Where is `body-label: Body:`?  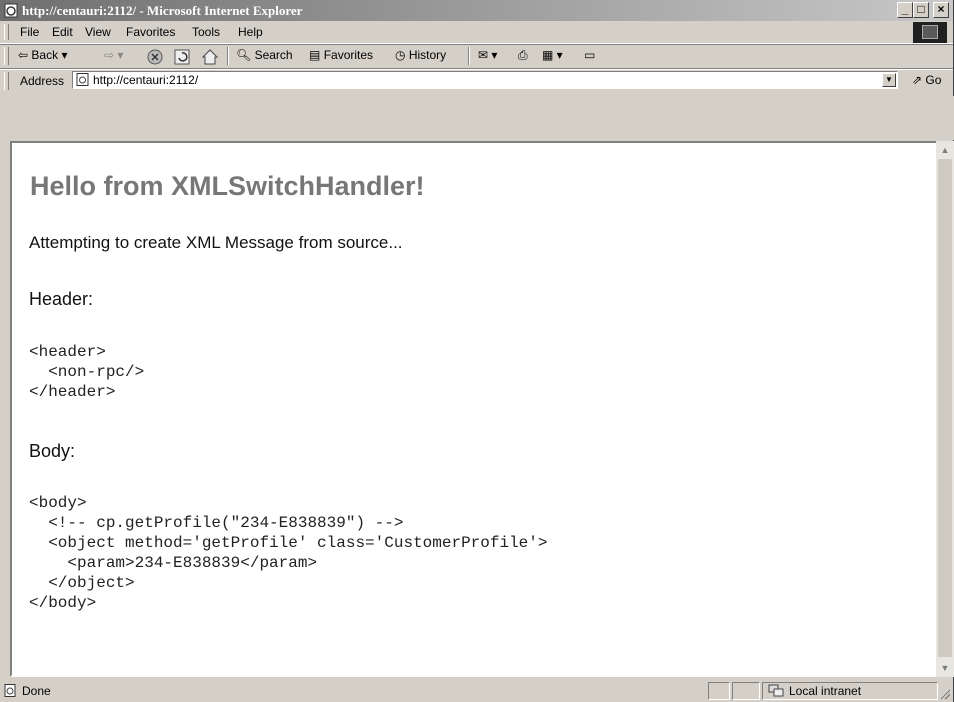
body-label: Body: is located at coordinates (52, 451).